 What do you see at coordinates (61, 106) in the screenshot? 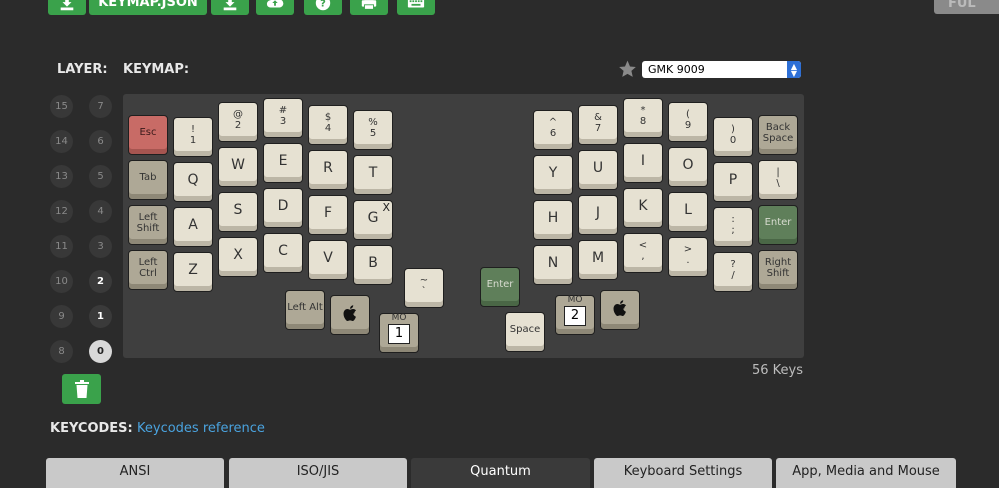
I see `layer-15: 15` at bounding box center [61, 106].